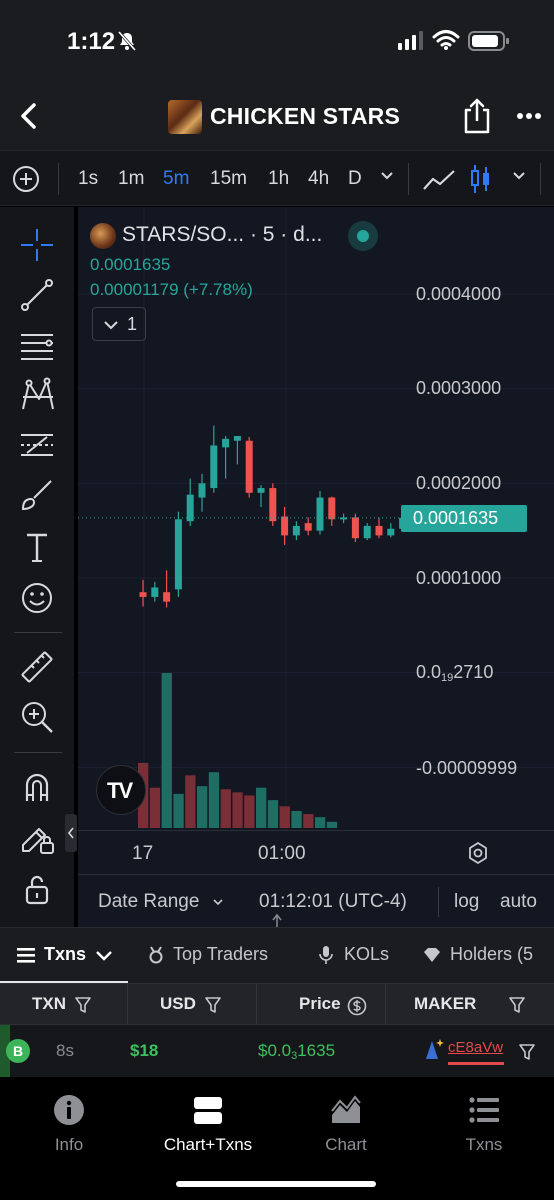 The width and height of the screenshot is (554, 1200). I want to click on table-row: B 8s $18 $0.031635 cE8aVw, so click(277, 1051).